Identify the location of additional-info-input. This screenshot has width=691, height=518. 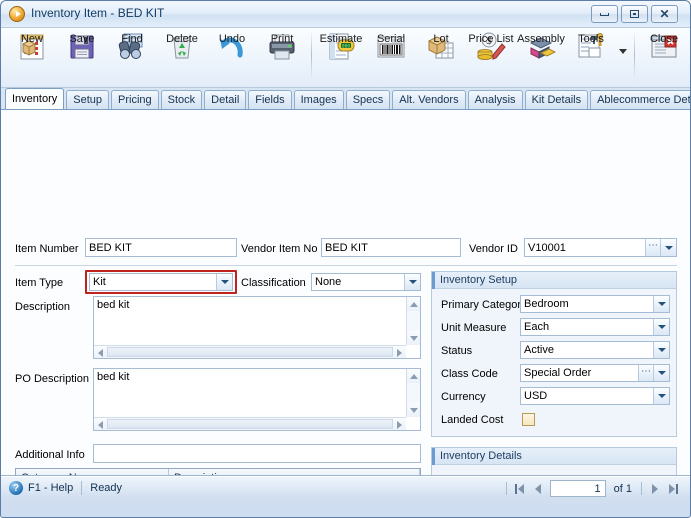
(257, 453).